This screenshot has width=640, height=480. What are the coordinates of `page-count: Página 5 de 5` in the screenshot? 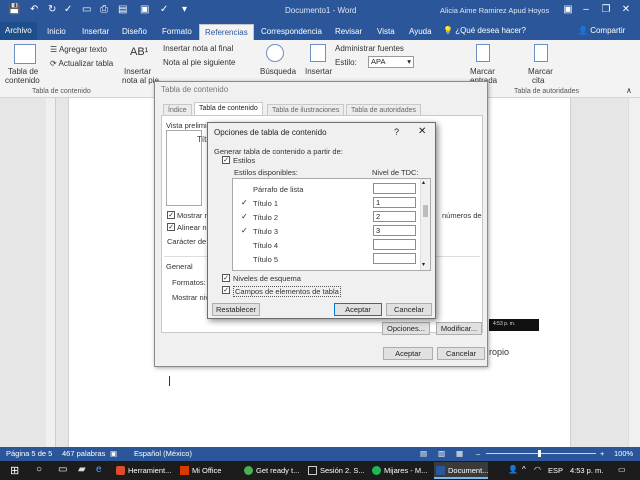 It's located at (29, 453).